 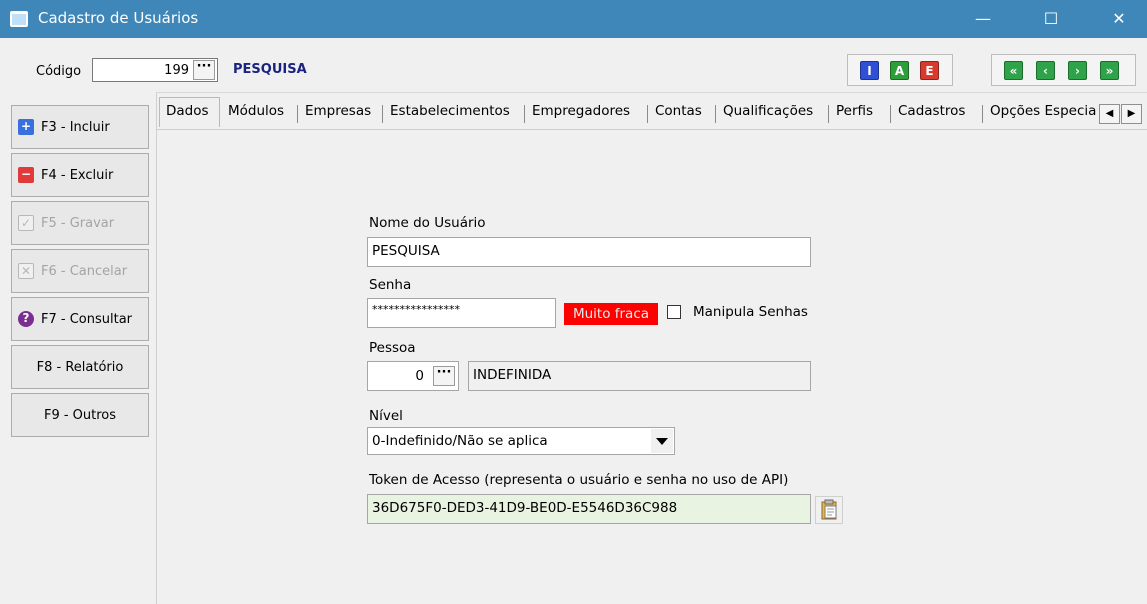 What do you see at coordinates (256, 115) in the screenshot?
I see `tab-modulos: Módulos` at bounding box center [256, 115].